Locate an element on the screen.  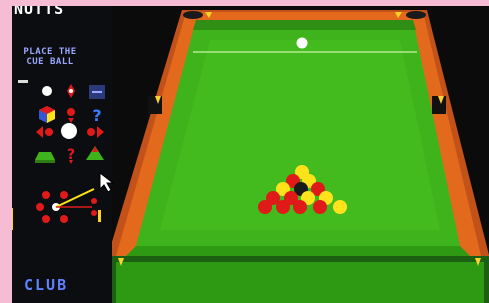
help-icon: ? is located at coordinates (97, 114).